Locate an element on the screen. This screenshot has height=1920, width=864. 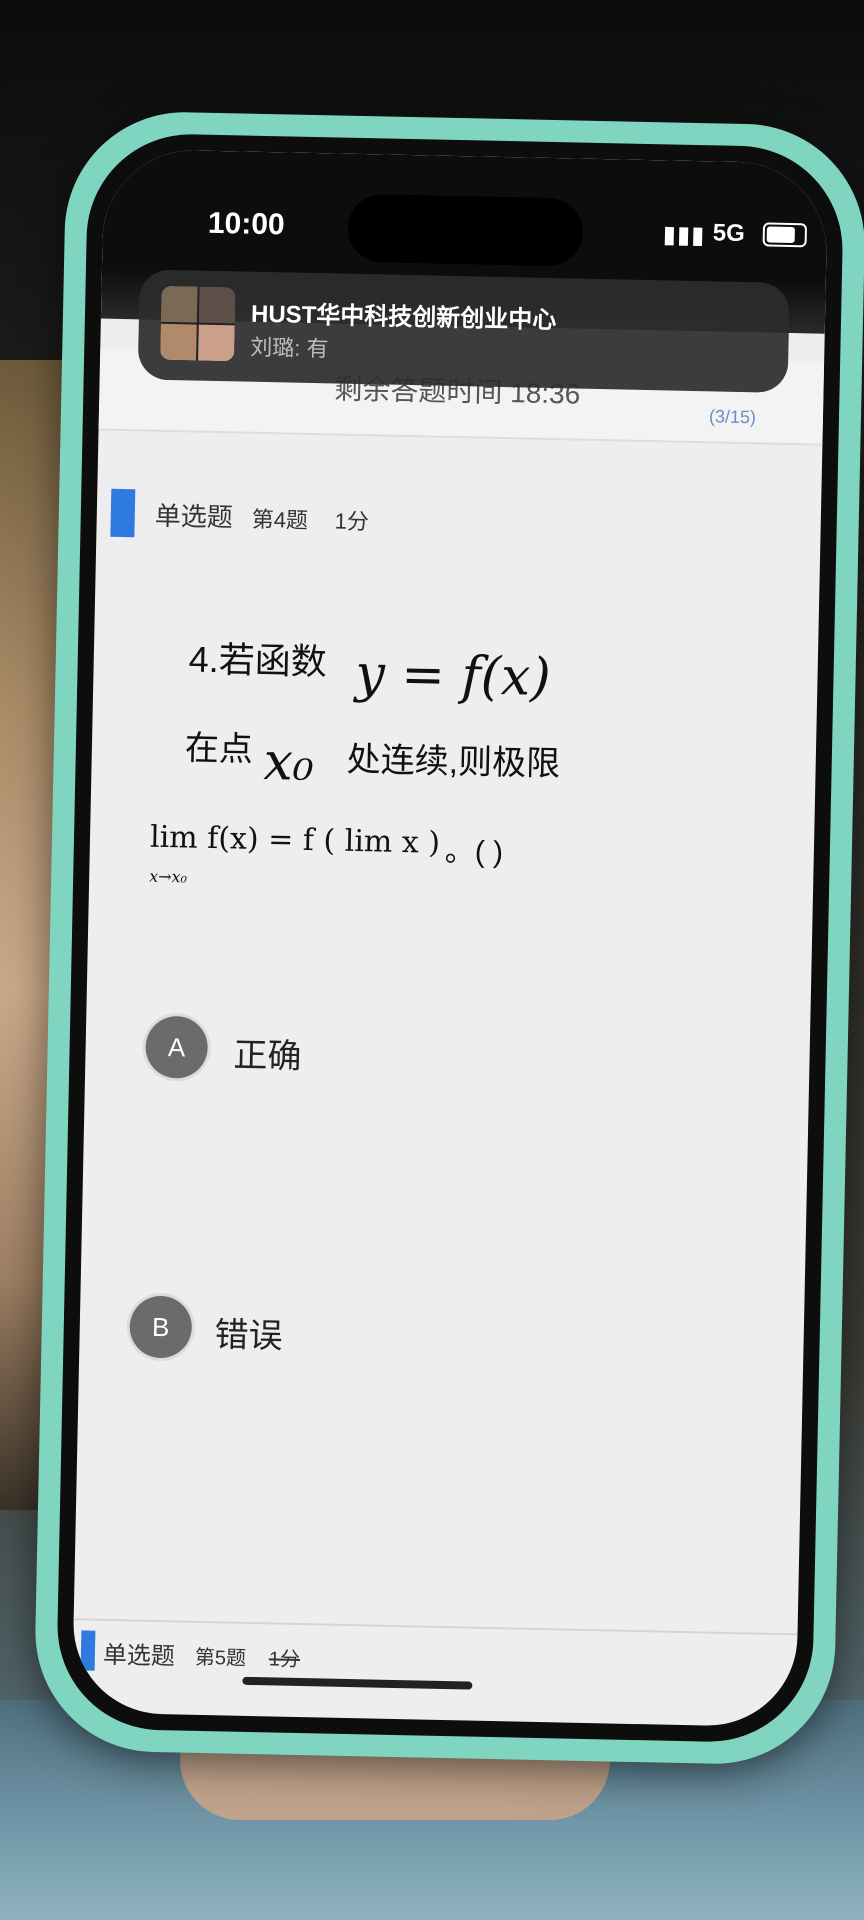
question-type: 单选题 is located at coordinates (194, 516).